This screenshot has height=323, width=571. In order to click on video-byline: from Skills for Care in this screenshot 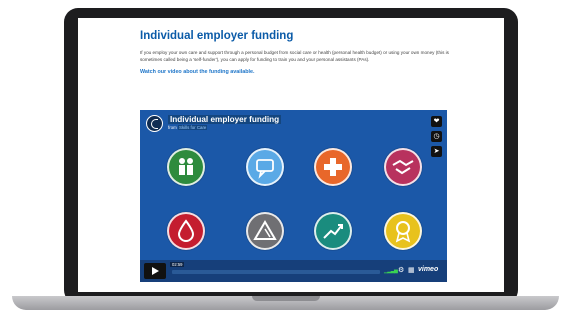, I will do `click(188, 127)`.